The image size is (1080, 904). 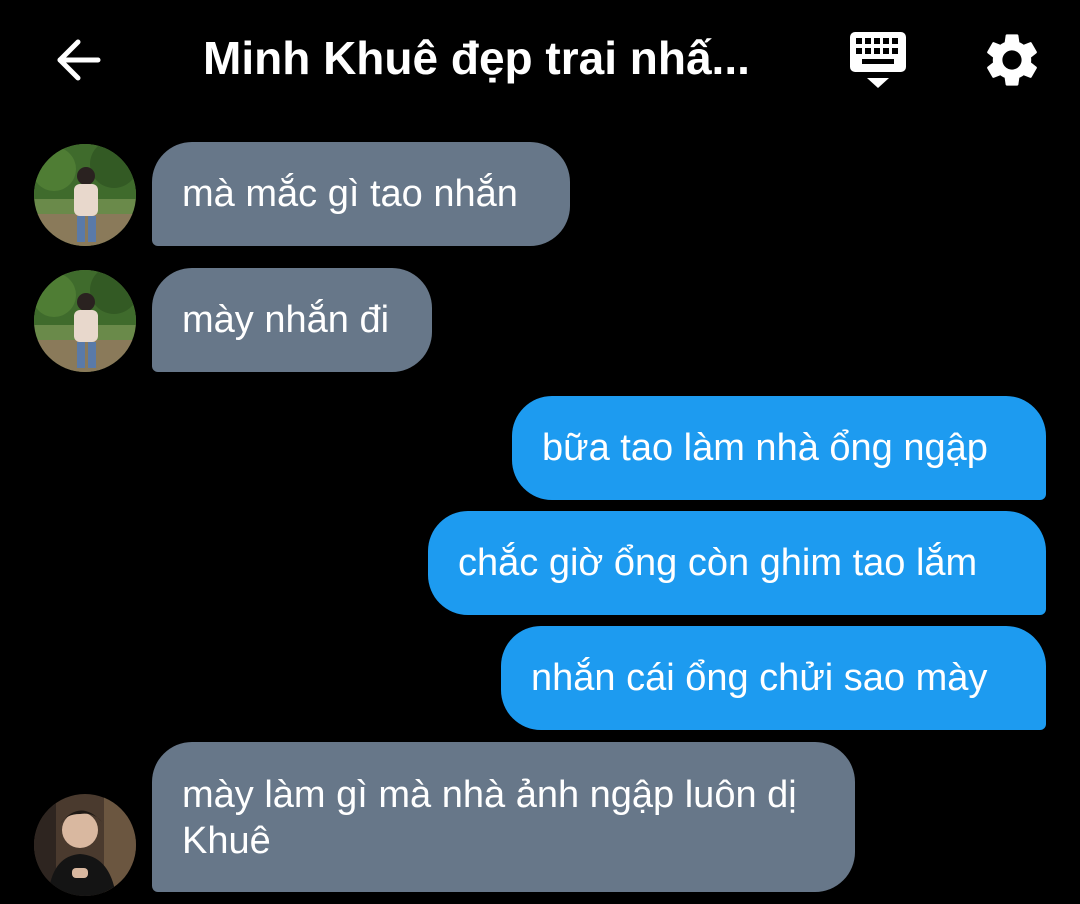 I want to click on keyboard-button, so click(x=878, y=60).